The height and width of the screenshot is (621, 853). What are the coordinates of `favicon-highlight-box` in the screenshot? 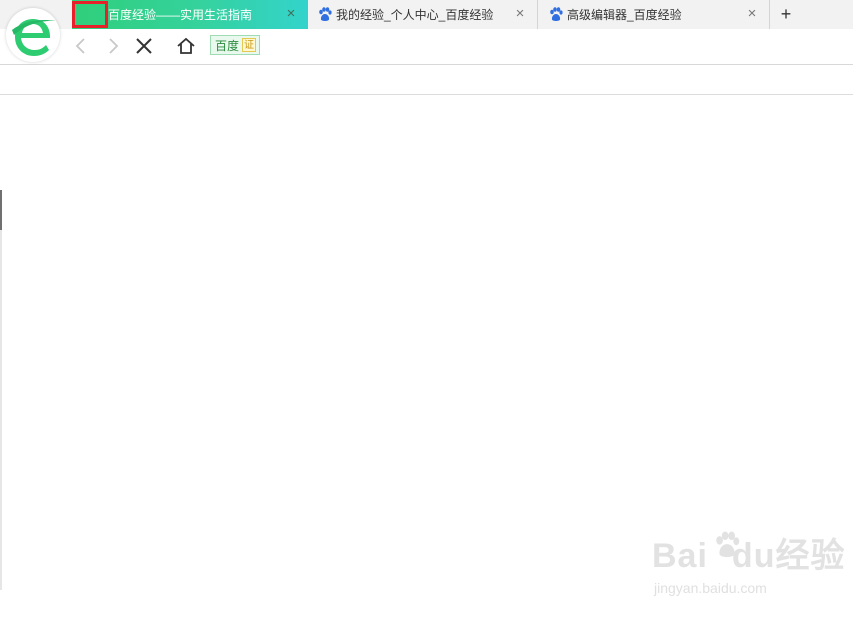 It's located at (90, 14).